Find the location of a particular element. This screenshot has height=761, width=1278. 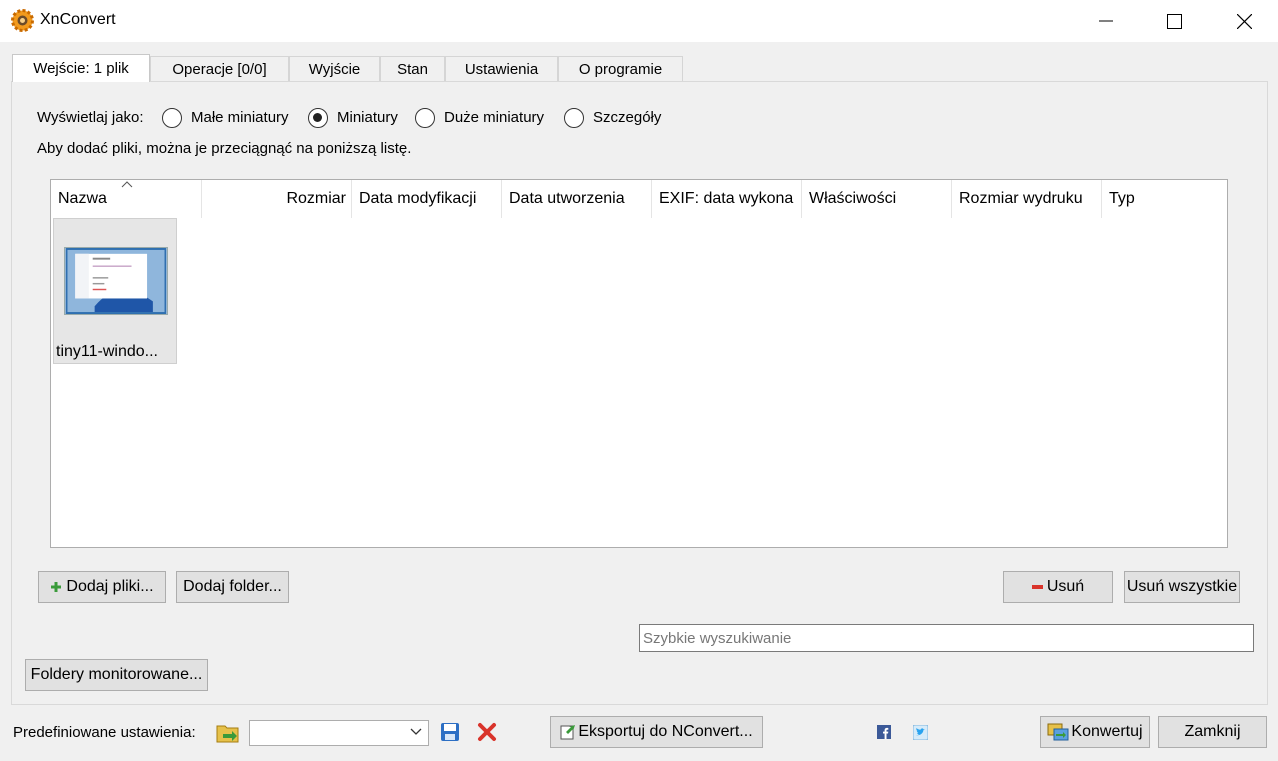

chevron-down-icon is located at coordinates (416, 731).